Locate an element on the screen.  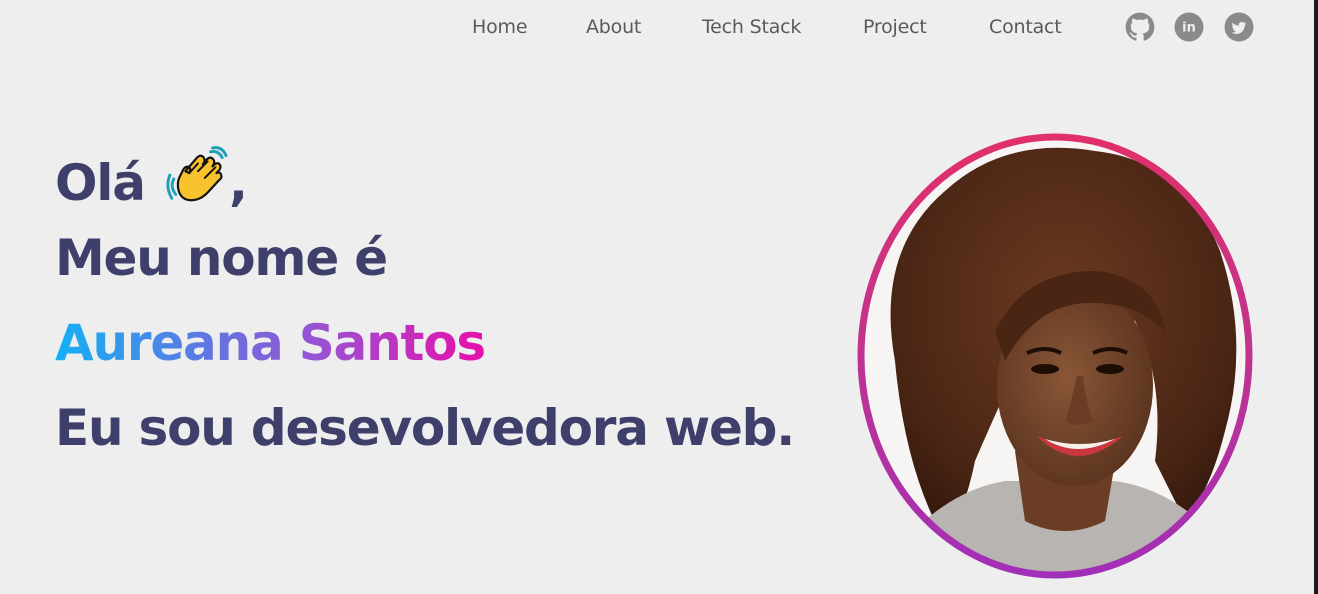
github-icon is located at coordinates (1140, 26).